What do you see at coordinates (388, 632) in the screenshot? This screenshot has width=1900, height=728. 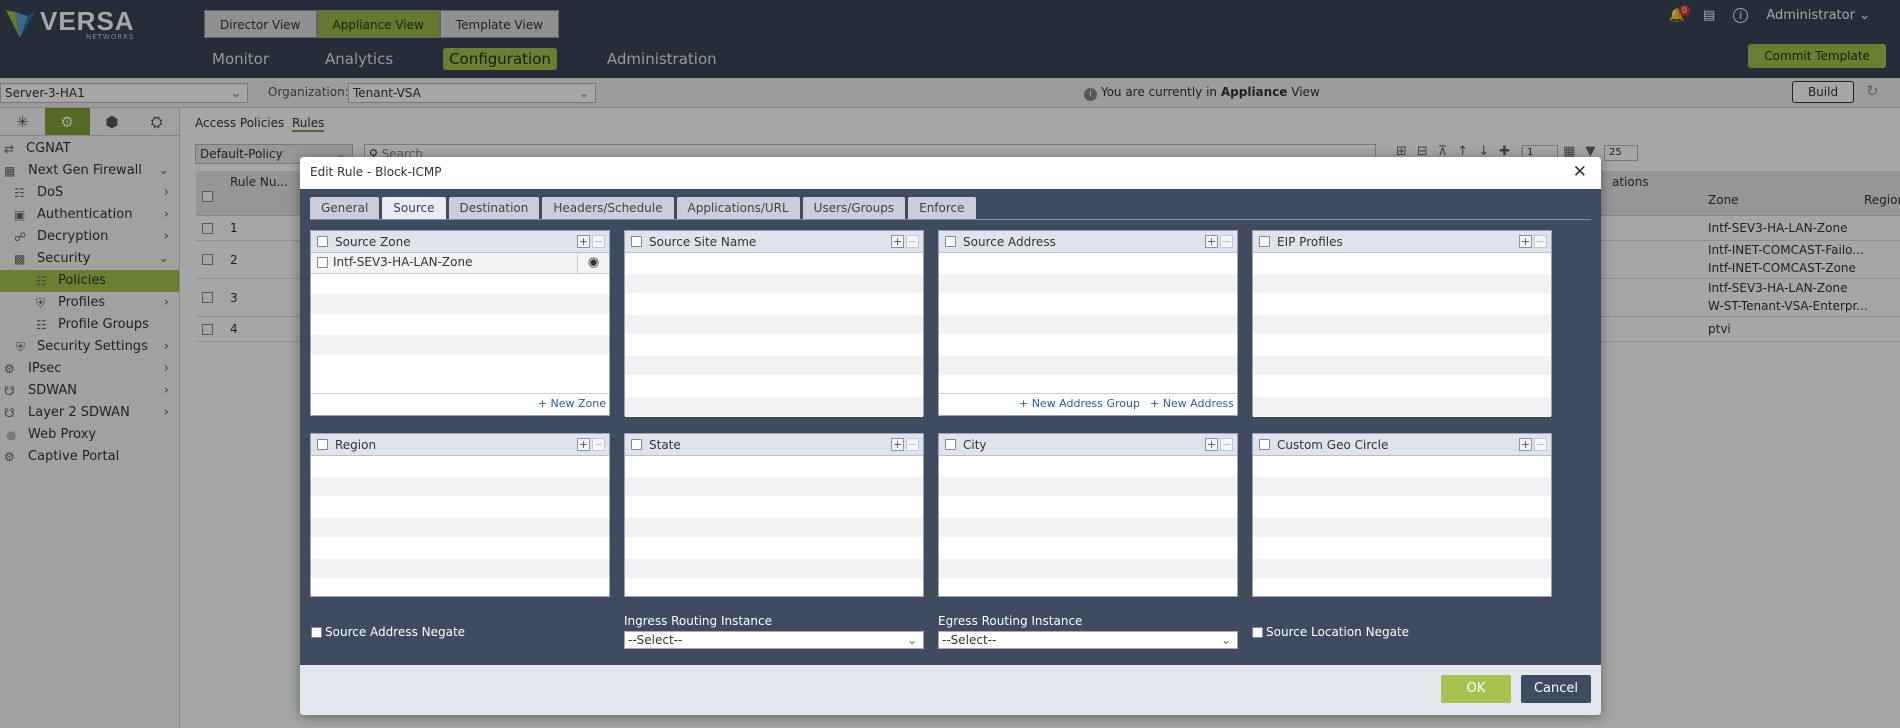 I see `source-address-negate: Source Address Negate` at bounding box center [388, 632].